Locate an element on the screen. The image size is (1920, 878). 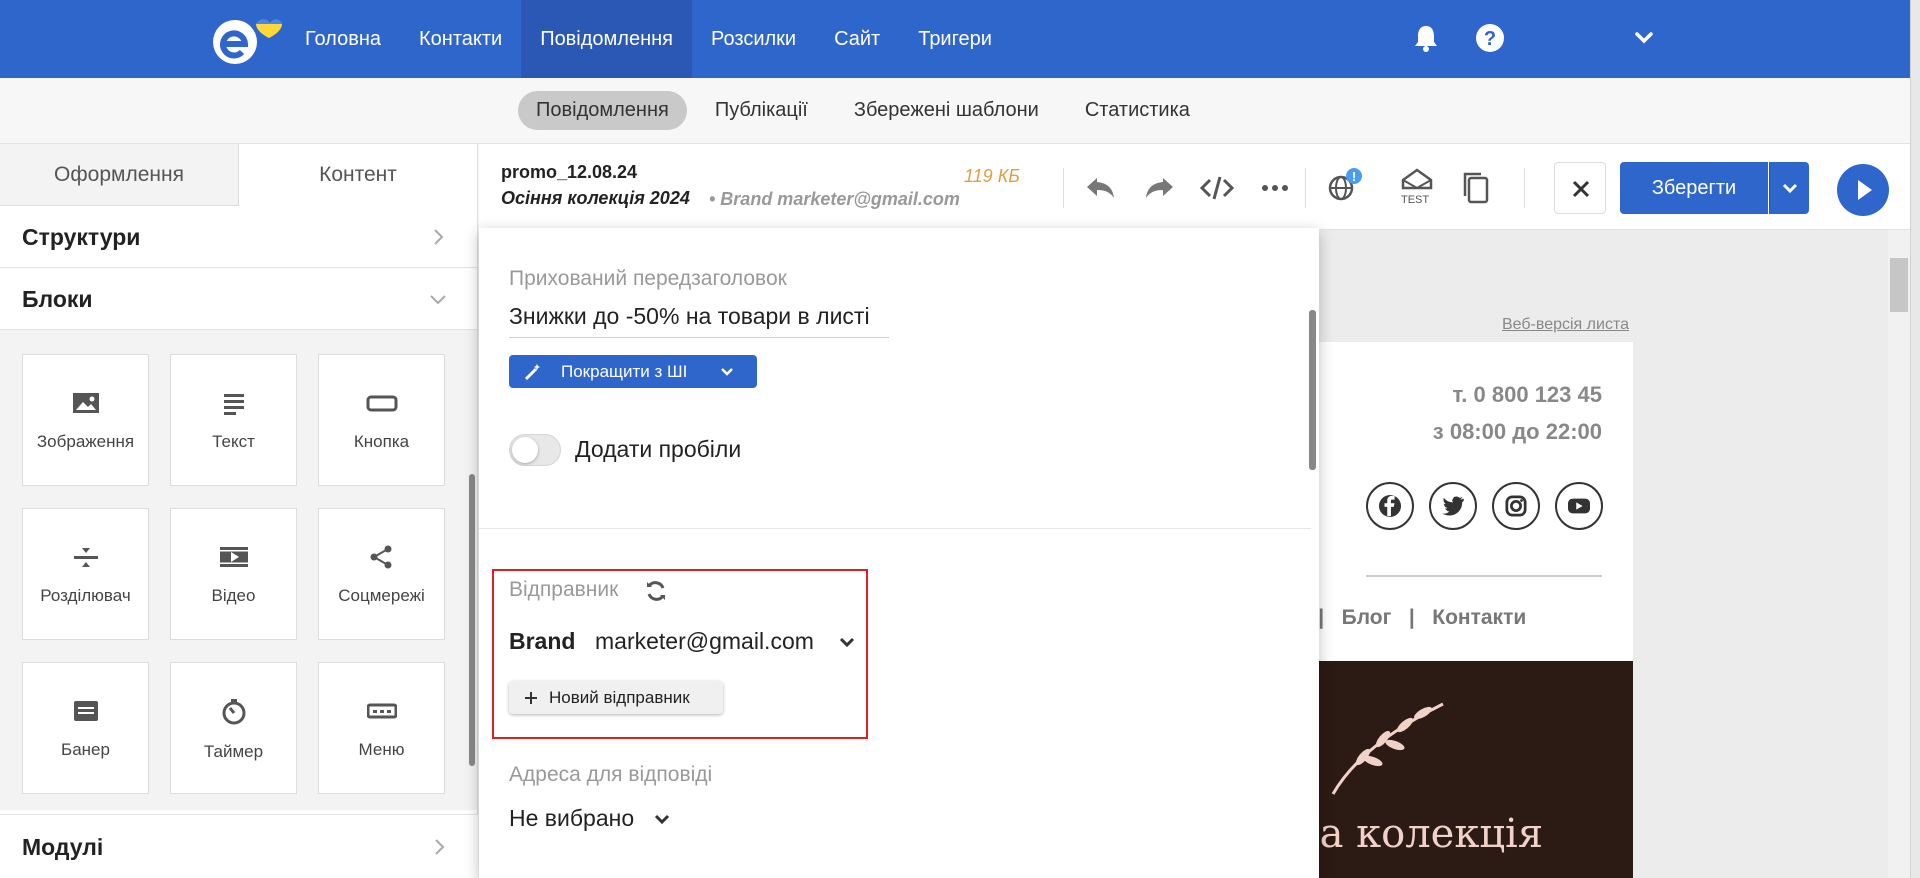
message-size: 119 КБ is located at coordinates (992, 176).